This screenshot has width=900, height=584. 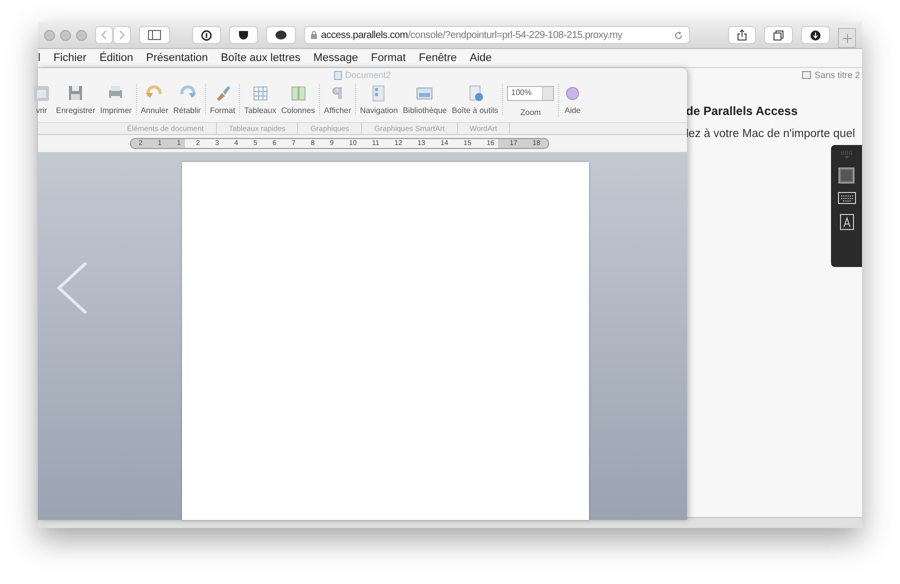 What do you see at coordinates (298, 93) in the screenshot?
I see `columns-icon` at bounding box center [298, 93].